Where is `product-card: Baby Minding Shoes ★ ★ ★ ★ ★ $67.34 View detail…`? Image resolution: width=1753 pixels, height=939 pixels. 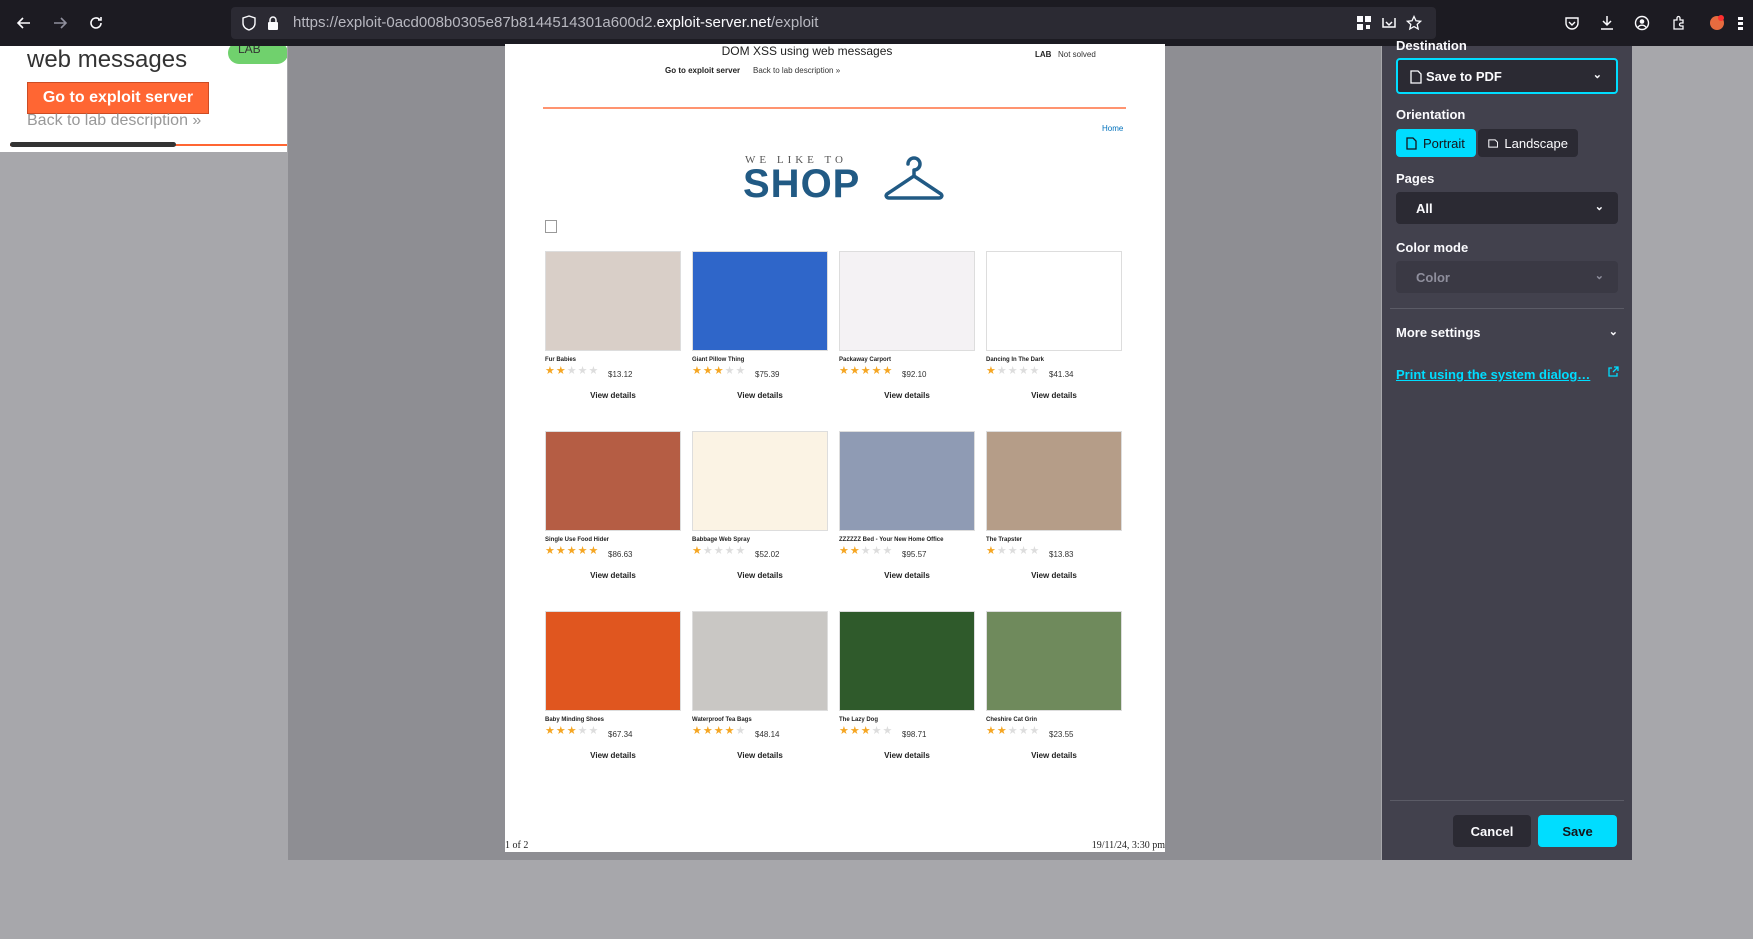 product-card: Baby Minding Shoes ★ ★ ★ ★ ★ $67.34 View detail… is located at coordinates (613, 685).